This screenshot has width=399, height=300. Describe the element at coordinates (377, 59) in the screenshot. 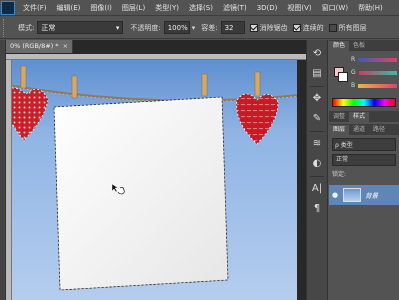

I see `red-slider-track` at that location.